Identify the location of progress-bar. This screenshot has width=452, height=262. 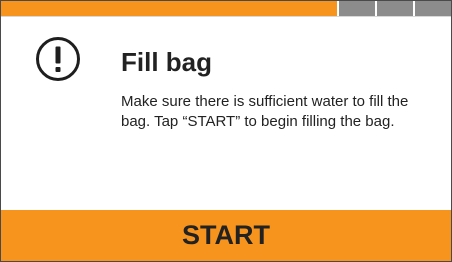
(226, 9).